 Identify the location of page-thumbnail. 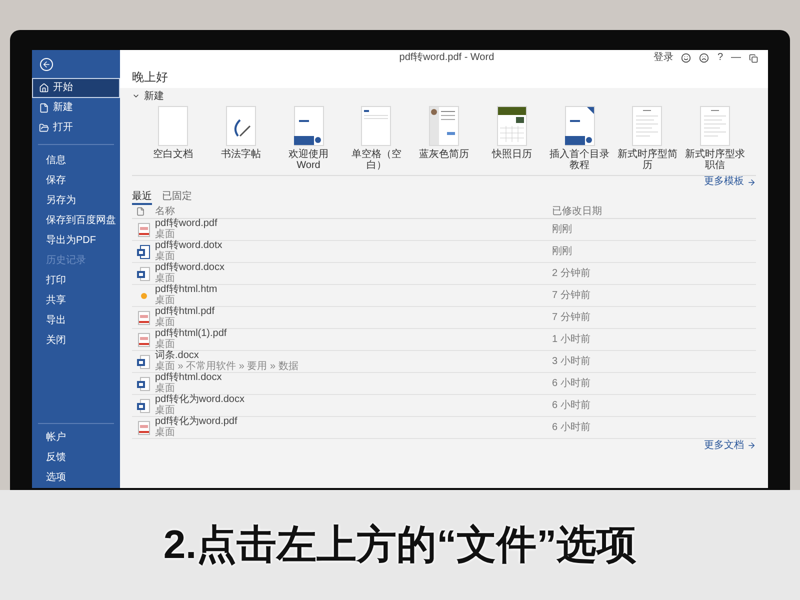
(376, 126).